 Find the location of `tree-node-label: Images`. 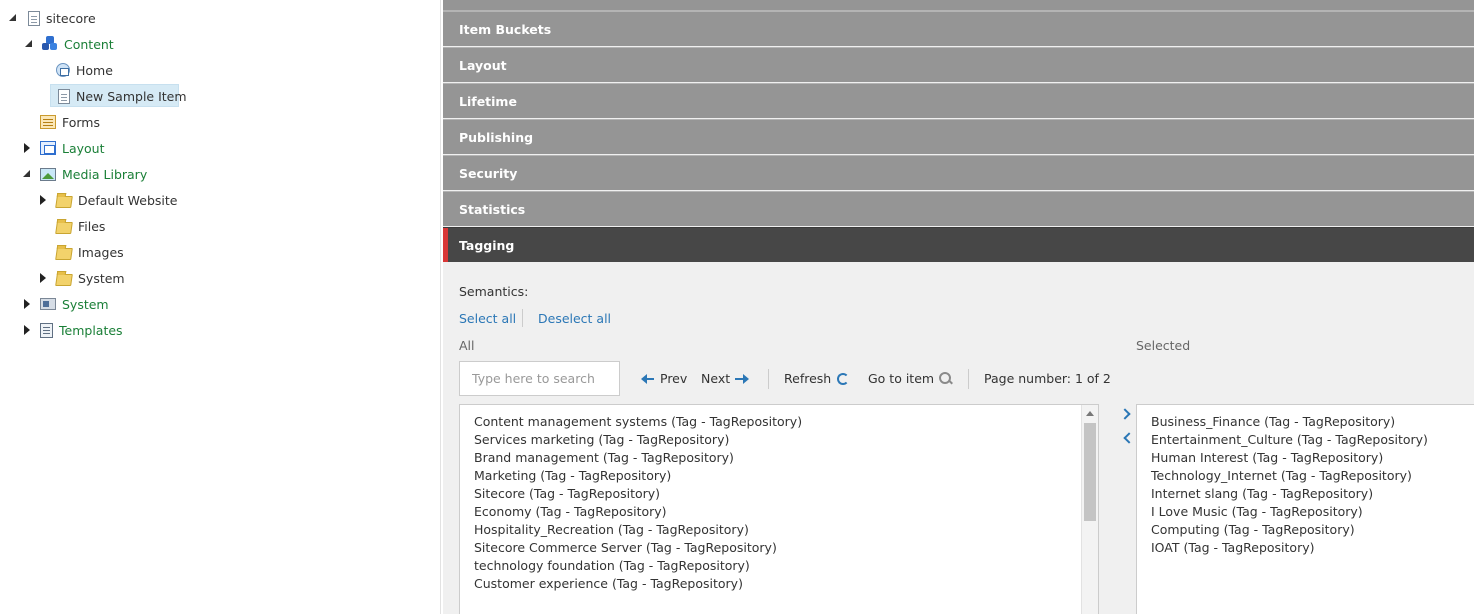

tree-node-label: Images is located at coordinates (101, 252).